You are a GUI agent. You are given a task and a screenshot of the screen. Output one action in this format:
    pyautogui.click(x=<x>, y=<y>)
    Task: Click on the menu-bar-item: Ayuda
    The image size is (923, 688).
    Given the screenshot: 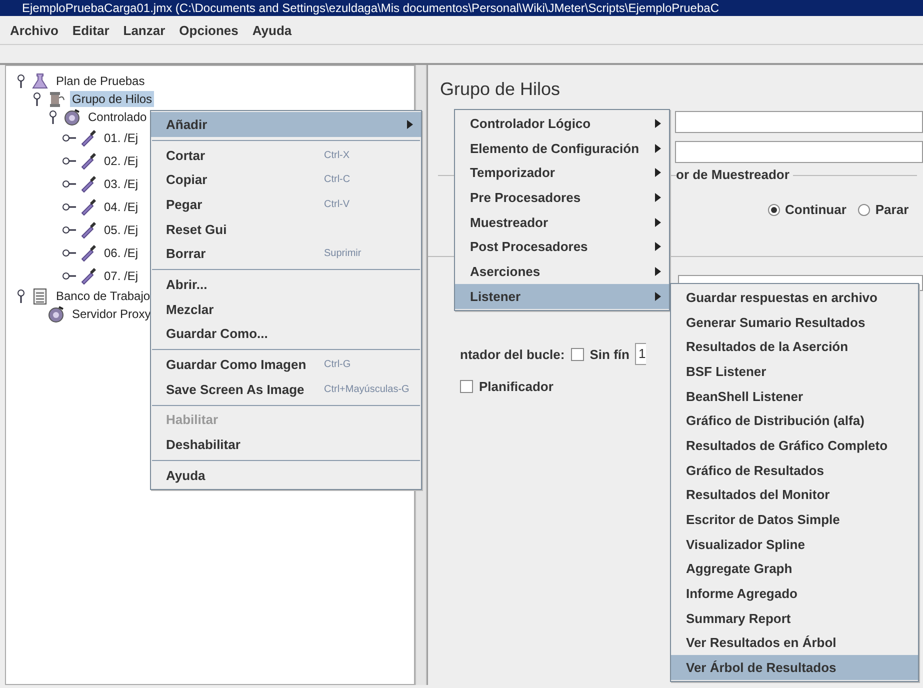 What is the action you would take?
    pyautogui.click(x=272, y=30)
    